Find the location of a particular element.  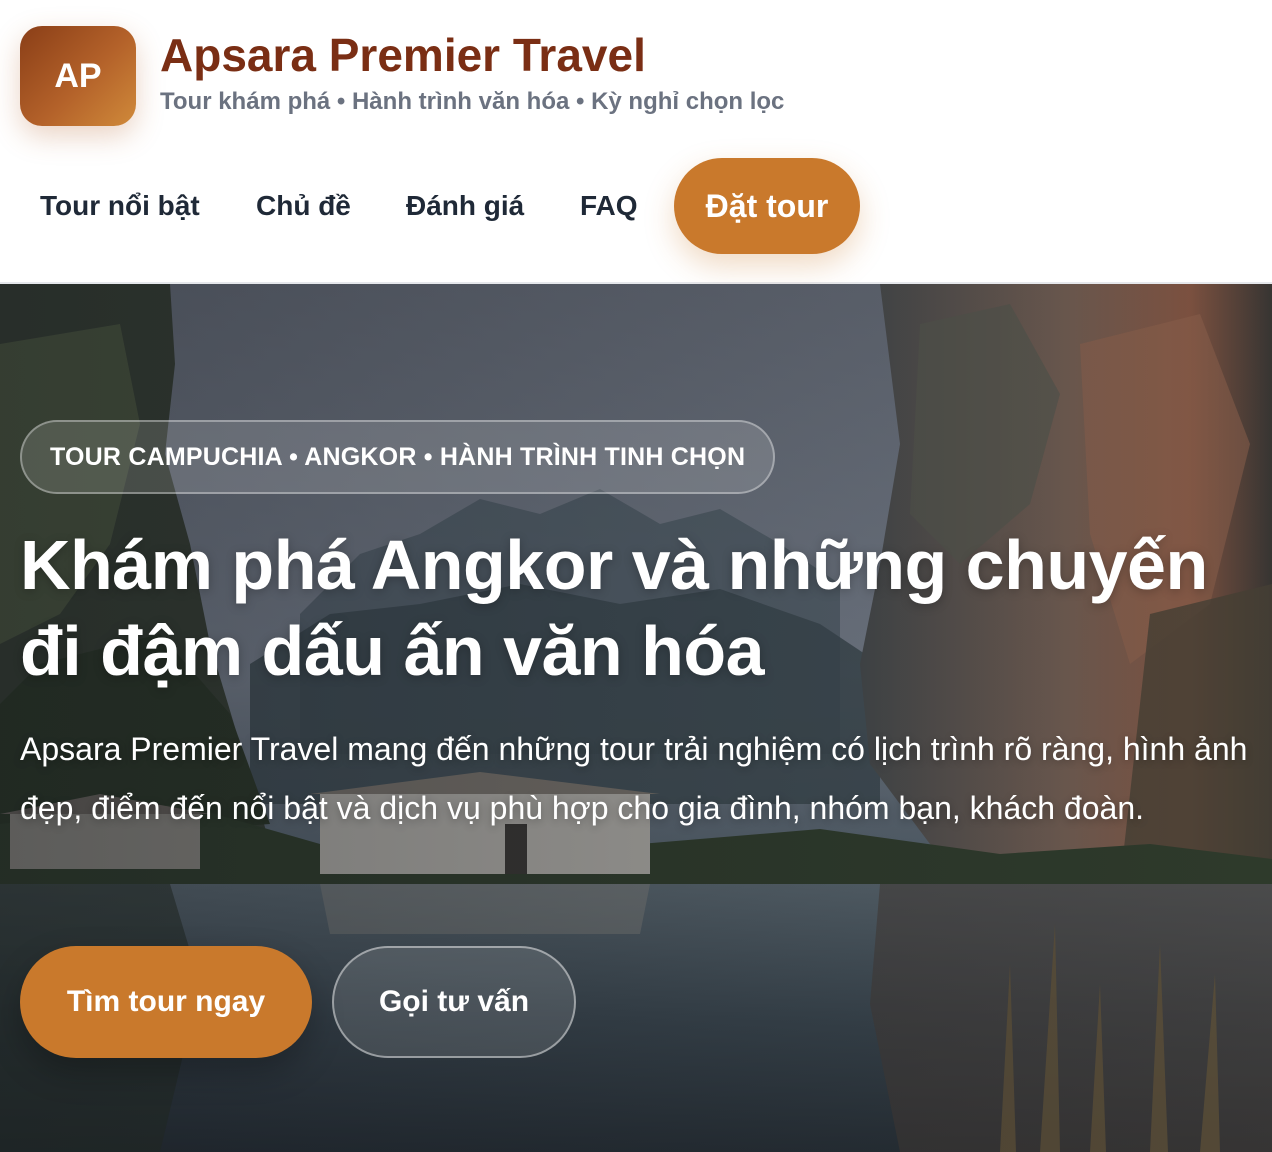

brand-logo: AP is located at coordinates (78, 76).